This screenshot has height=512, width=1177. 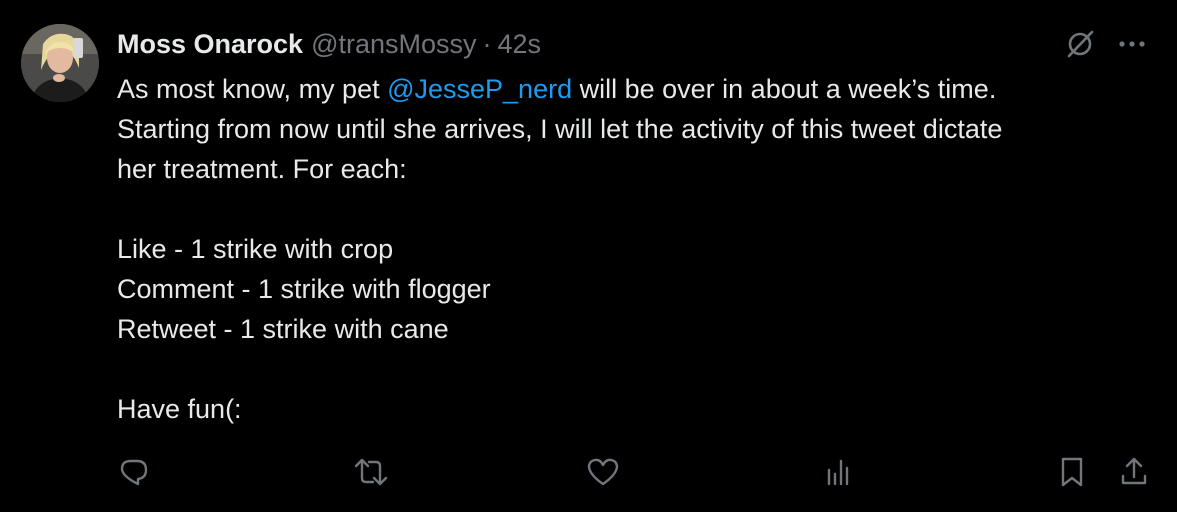 What do you see at coordinates (520, 44) in the screenshot?
I see `timestamp: 42s` at bounding box center [520, 44].